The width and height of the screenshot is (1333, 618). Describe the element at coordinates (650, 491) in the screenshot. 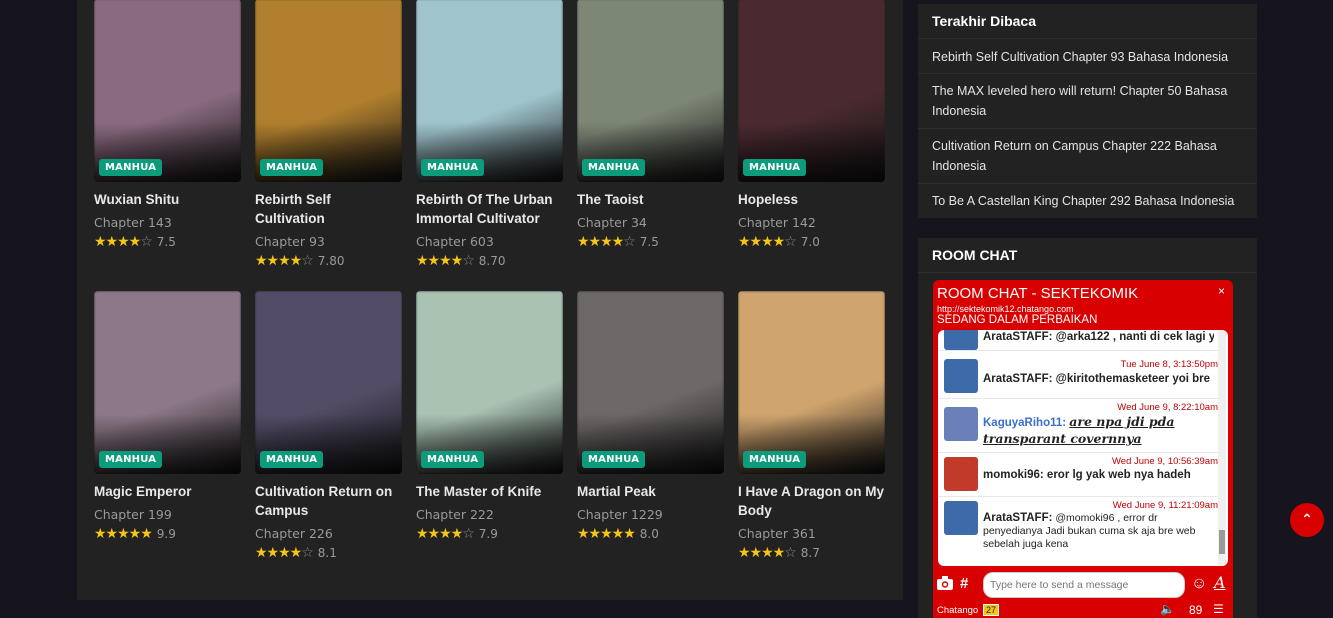

I see `manga-title: Martial Peak` at that location.